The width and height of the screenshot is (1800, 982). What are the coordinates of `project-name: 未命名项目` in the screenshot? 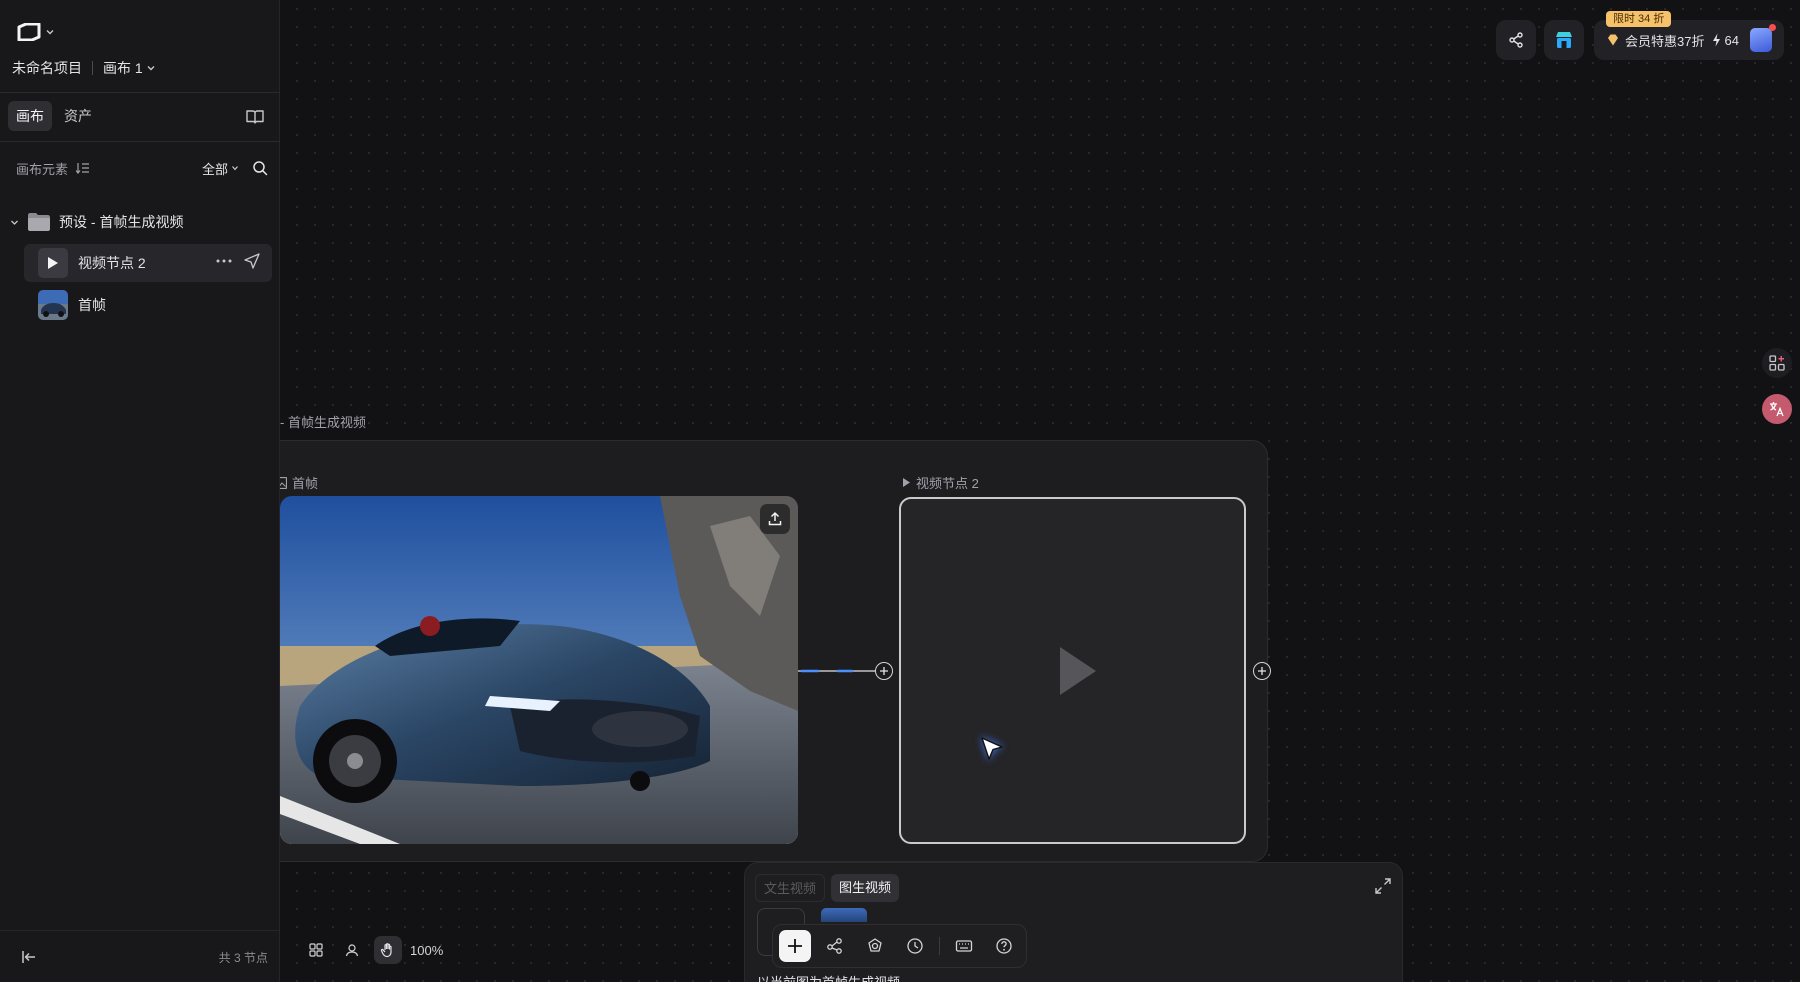 It's located at (47, 68).